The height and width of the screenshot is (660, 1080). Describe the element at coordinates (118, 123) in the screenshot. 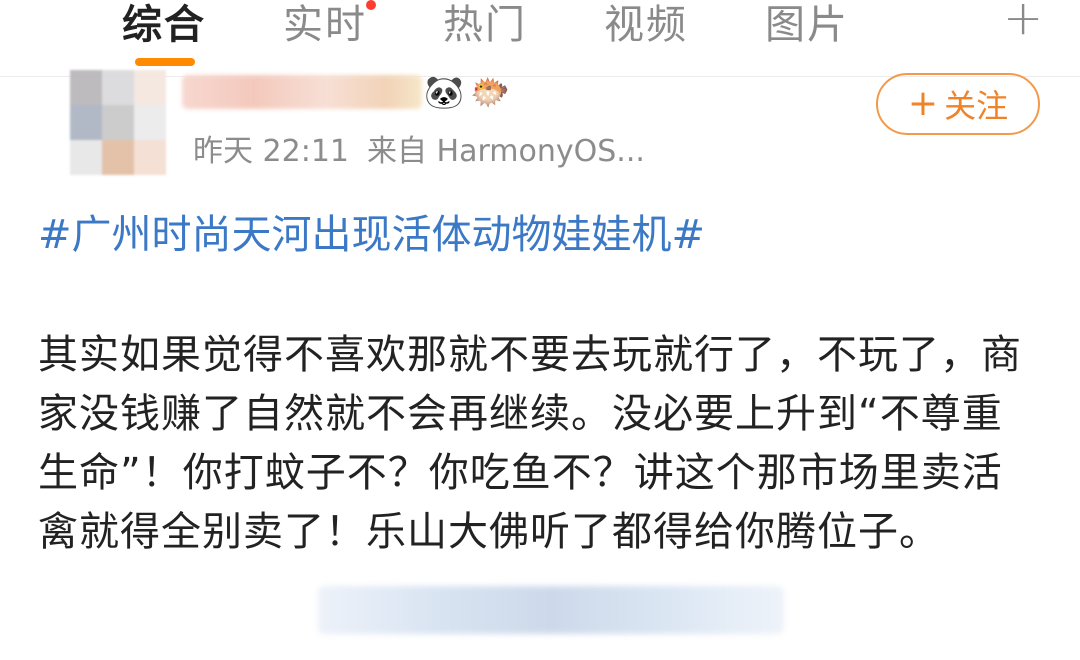

I see `avatar` at that location.